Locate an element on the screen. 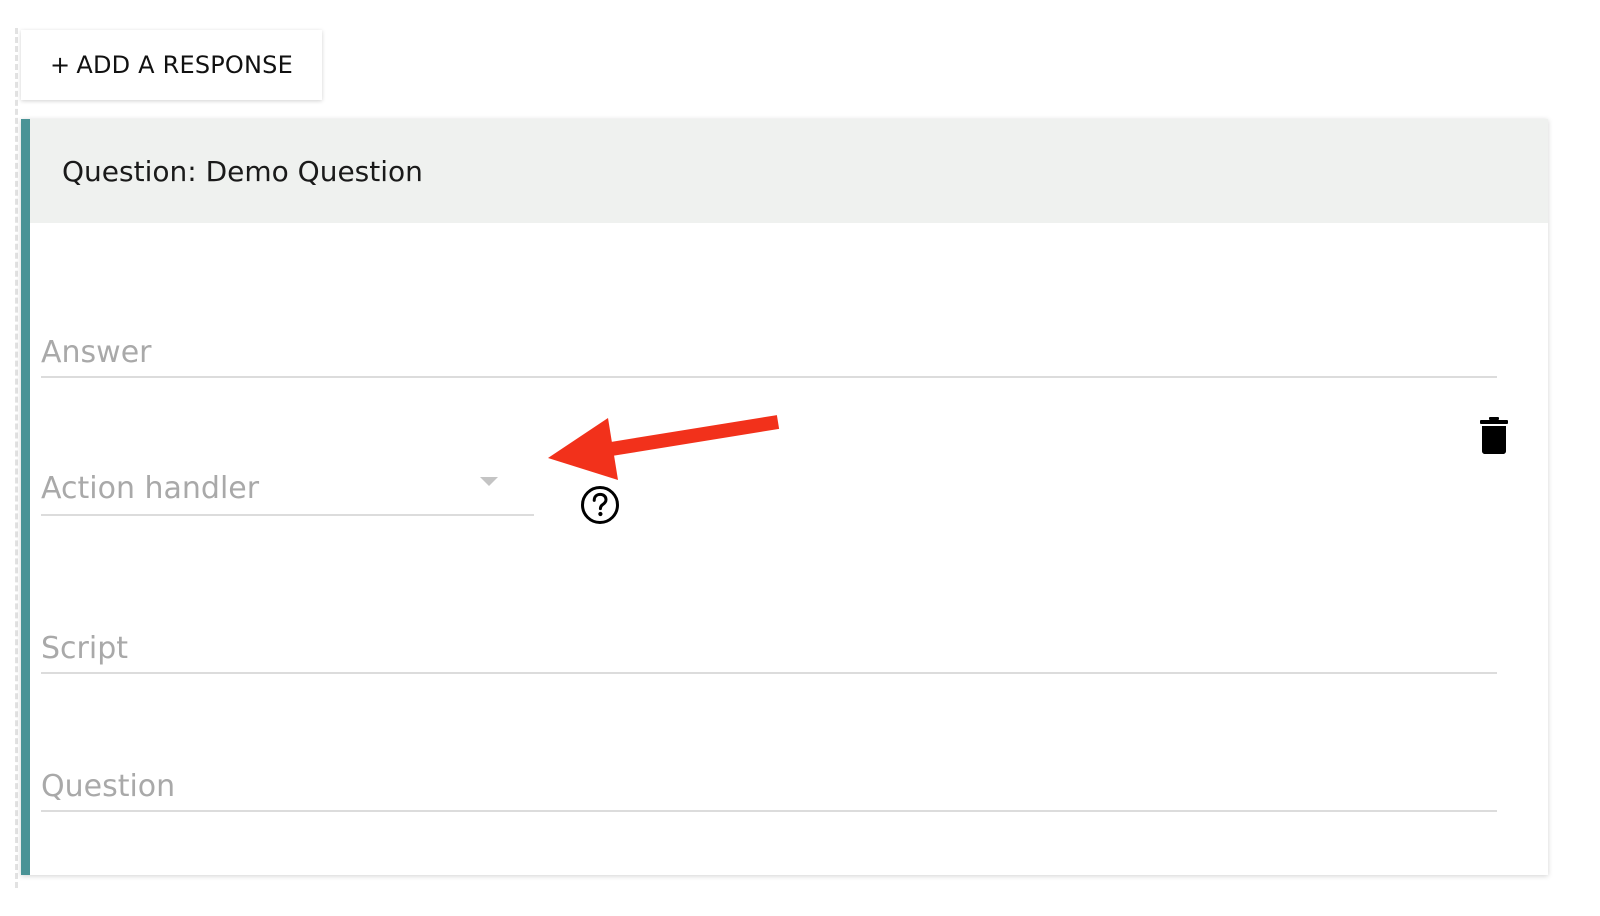 Image resolution: width=1600 pixels, height=916 pixels. trash-icon is located at coordinates (1494, 436).